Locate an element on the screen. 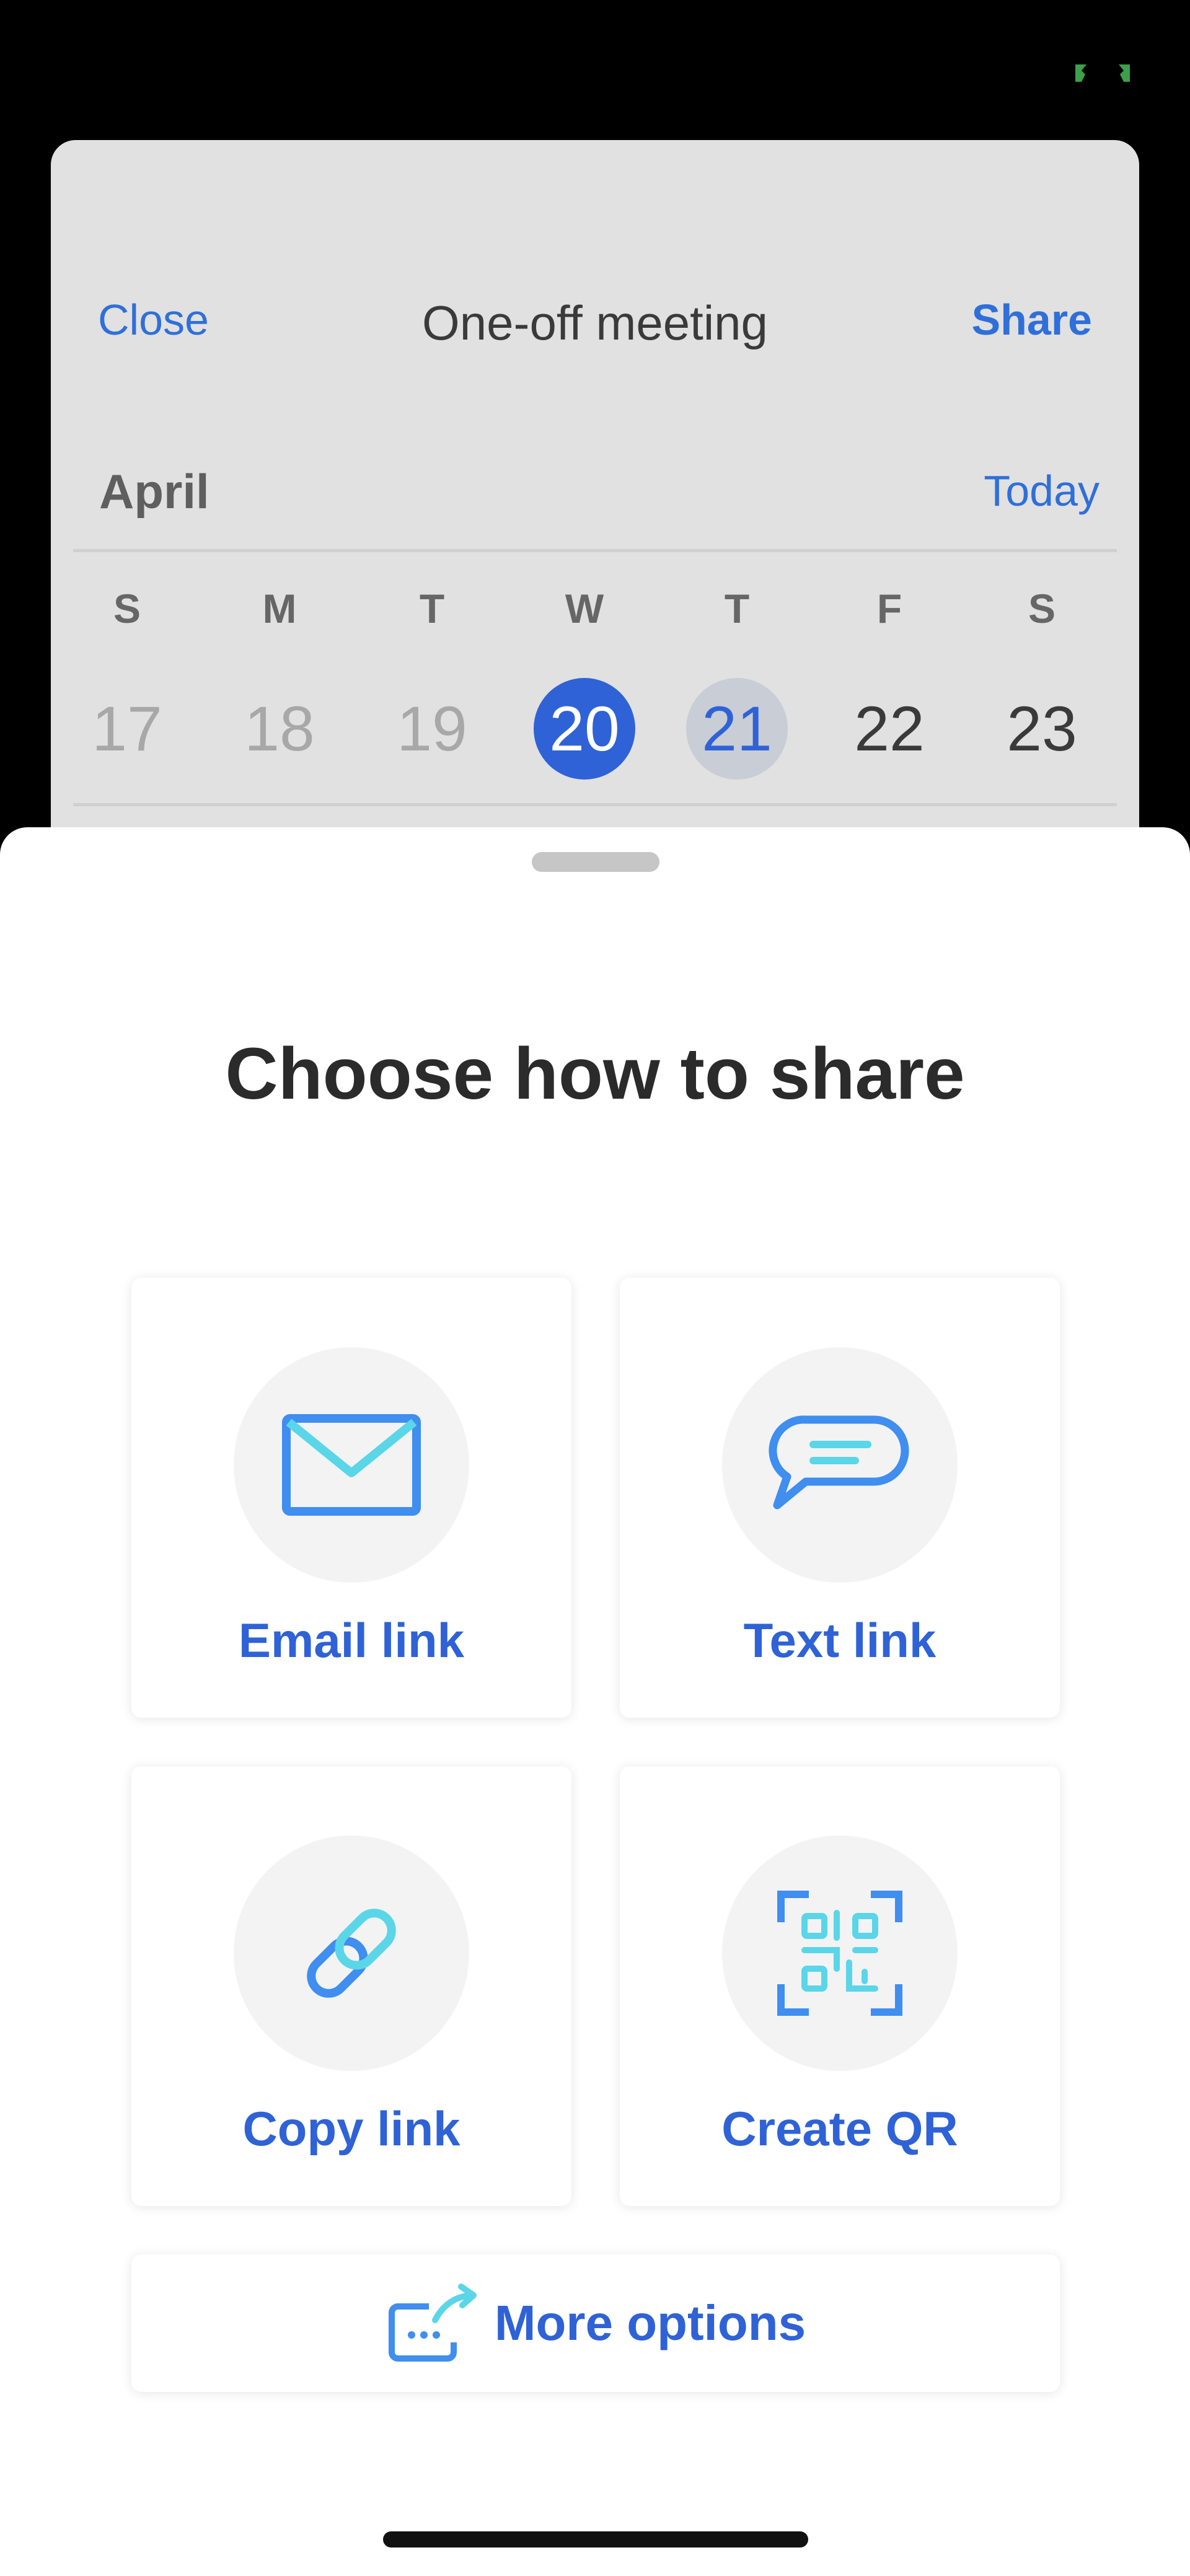 The height and width of the screenshot is (2576, 1190). share-arrow-icon is located at coordinates (432, 2323).